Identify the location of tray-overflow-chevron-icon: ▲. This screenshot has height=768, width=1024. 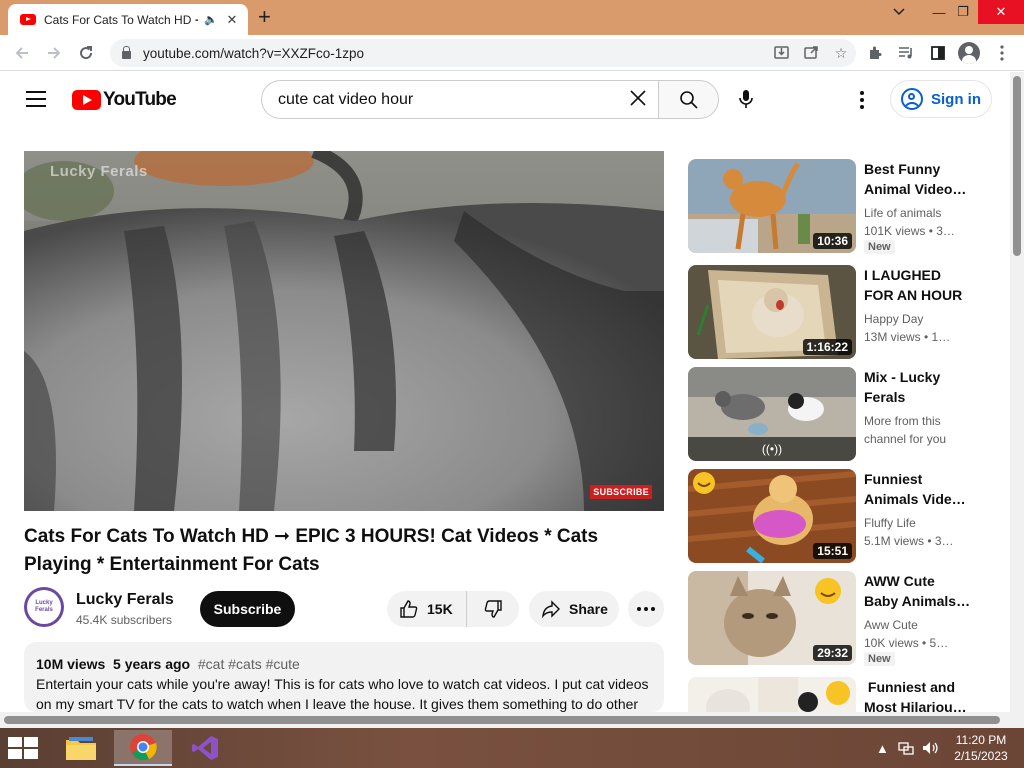
(882, 748).